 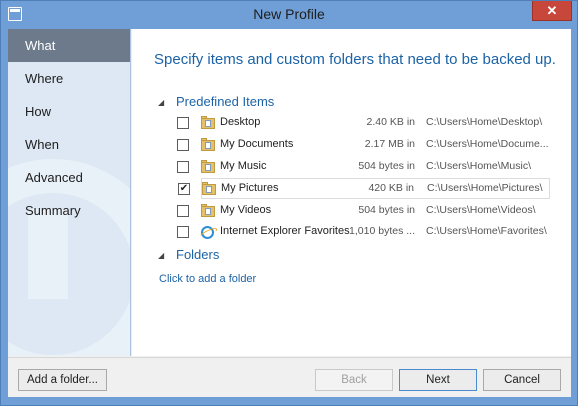 I want to click on my-documents-checkbox, so click(x=183, y=145).